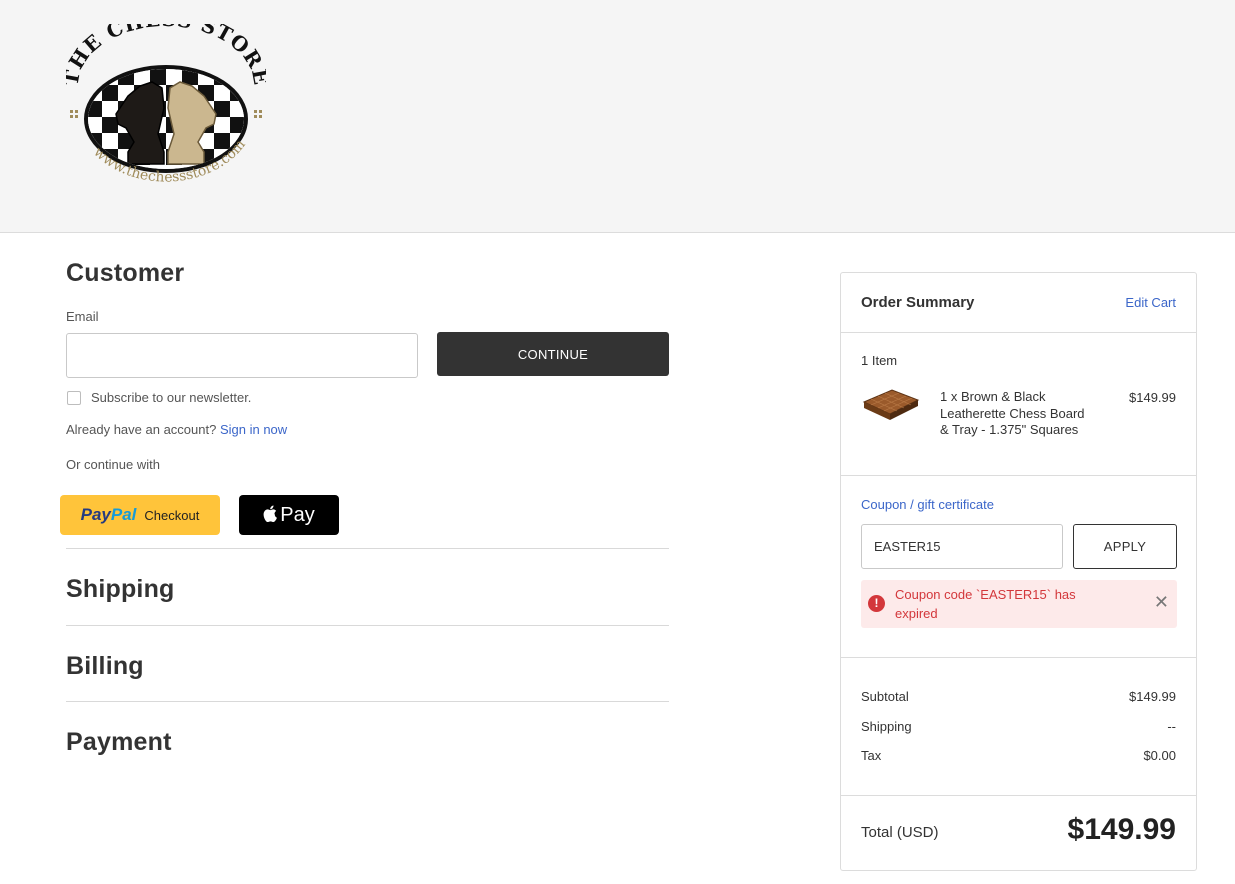  What do you see at coordinates (120, 589) in the screenshot?
I see `shipping-heading: Shipping` at bounding box center [120, 589].